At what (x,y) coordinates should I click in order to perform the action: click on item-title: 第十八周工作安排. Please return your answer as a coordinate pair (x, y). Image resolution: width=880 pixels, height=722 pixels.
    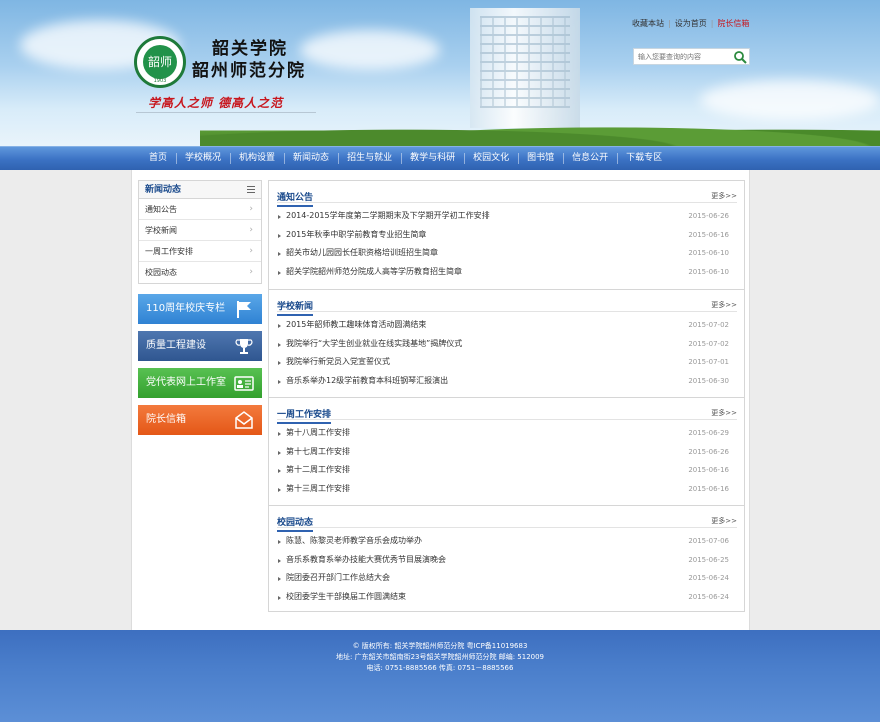
    Looking at the image, I should click on (318, 432).